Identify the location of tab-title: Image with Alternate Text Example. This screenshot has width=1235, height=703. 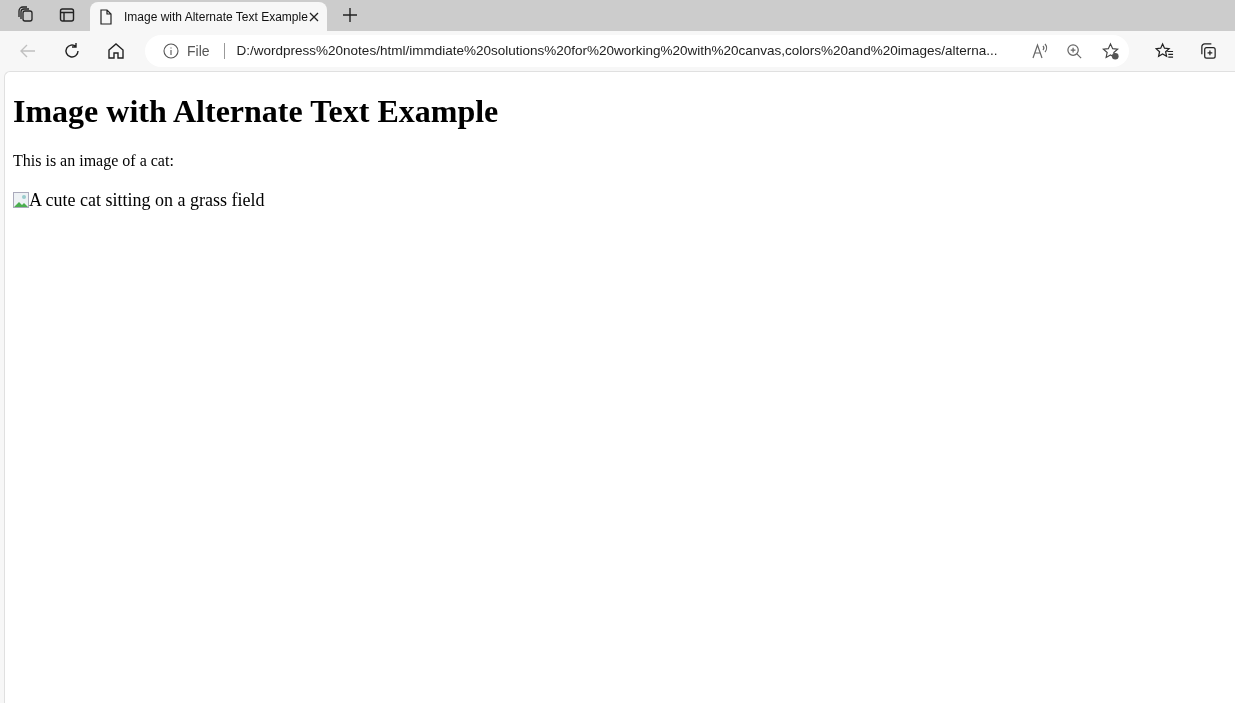
(216, 17).